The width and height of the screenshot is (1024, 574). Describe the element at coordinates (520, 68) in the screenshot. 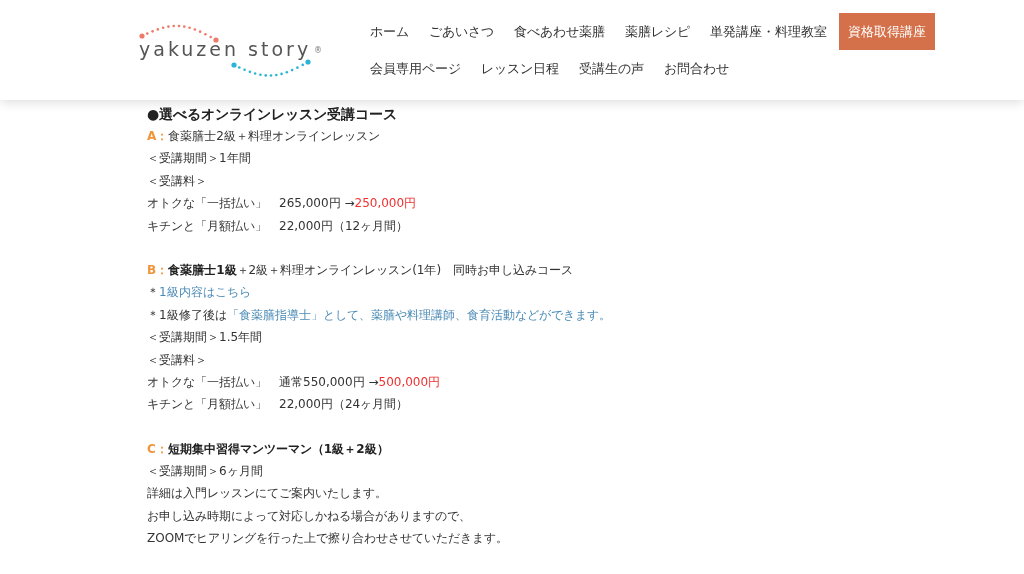

I see `nav-link: レッスン日程` at that location.